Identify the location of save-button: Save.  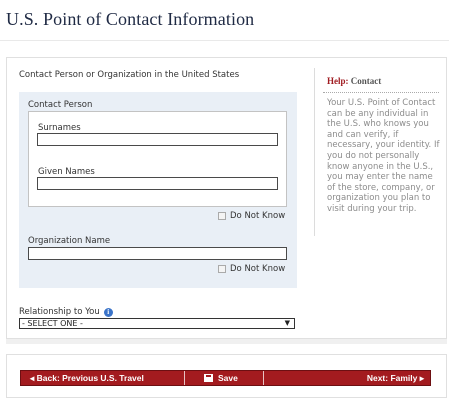
(233, 378).